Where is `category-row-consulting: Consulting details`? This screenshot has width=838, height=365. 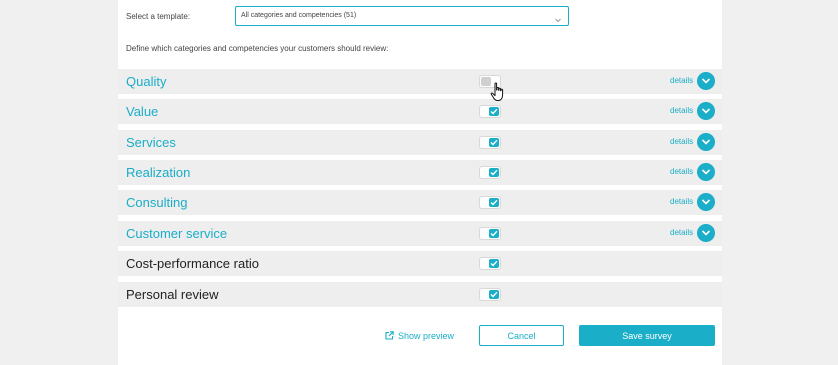 category-row-consulting: Consulting details is located at coordinates (420, 202).